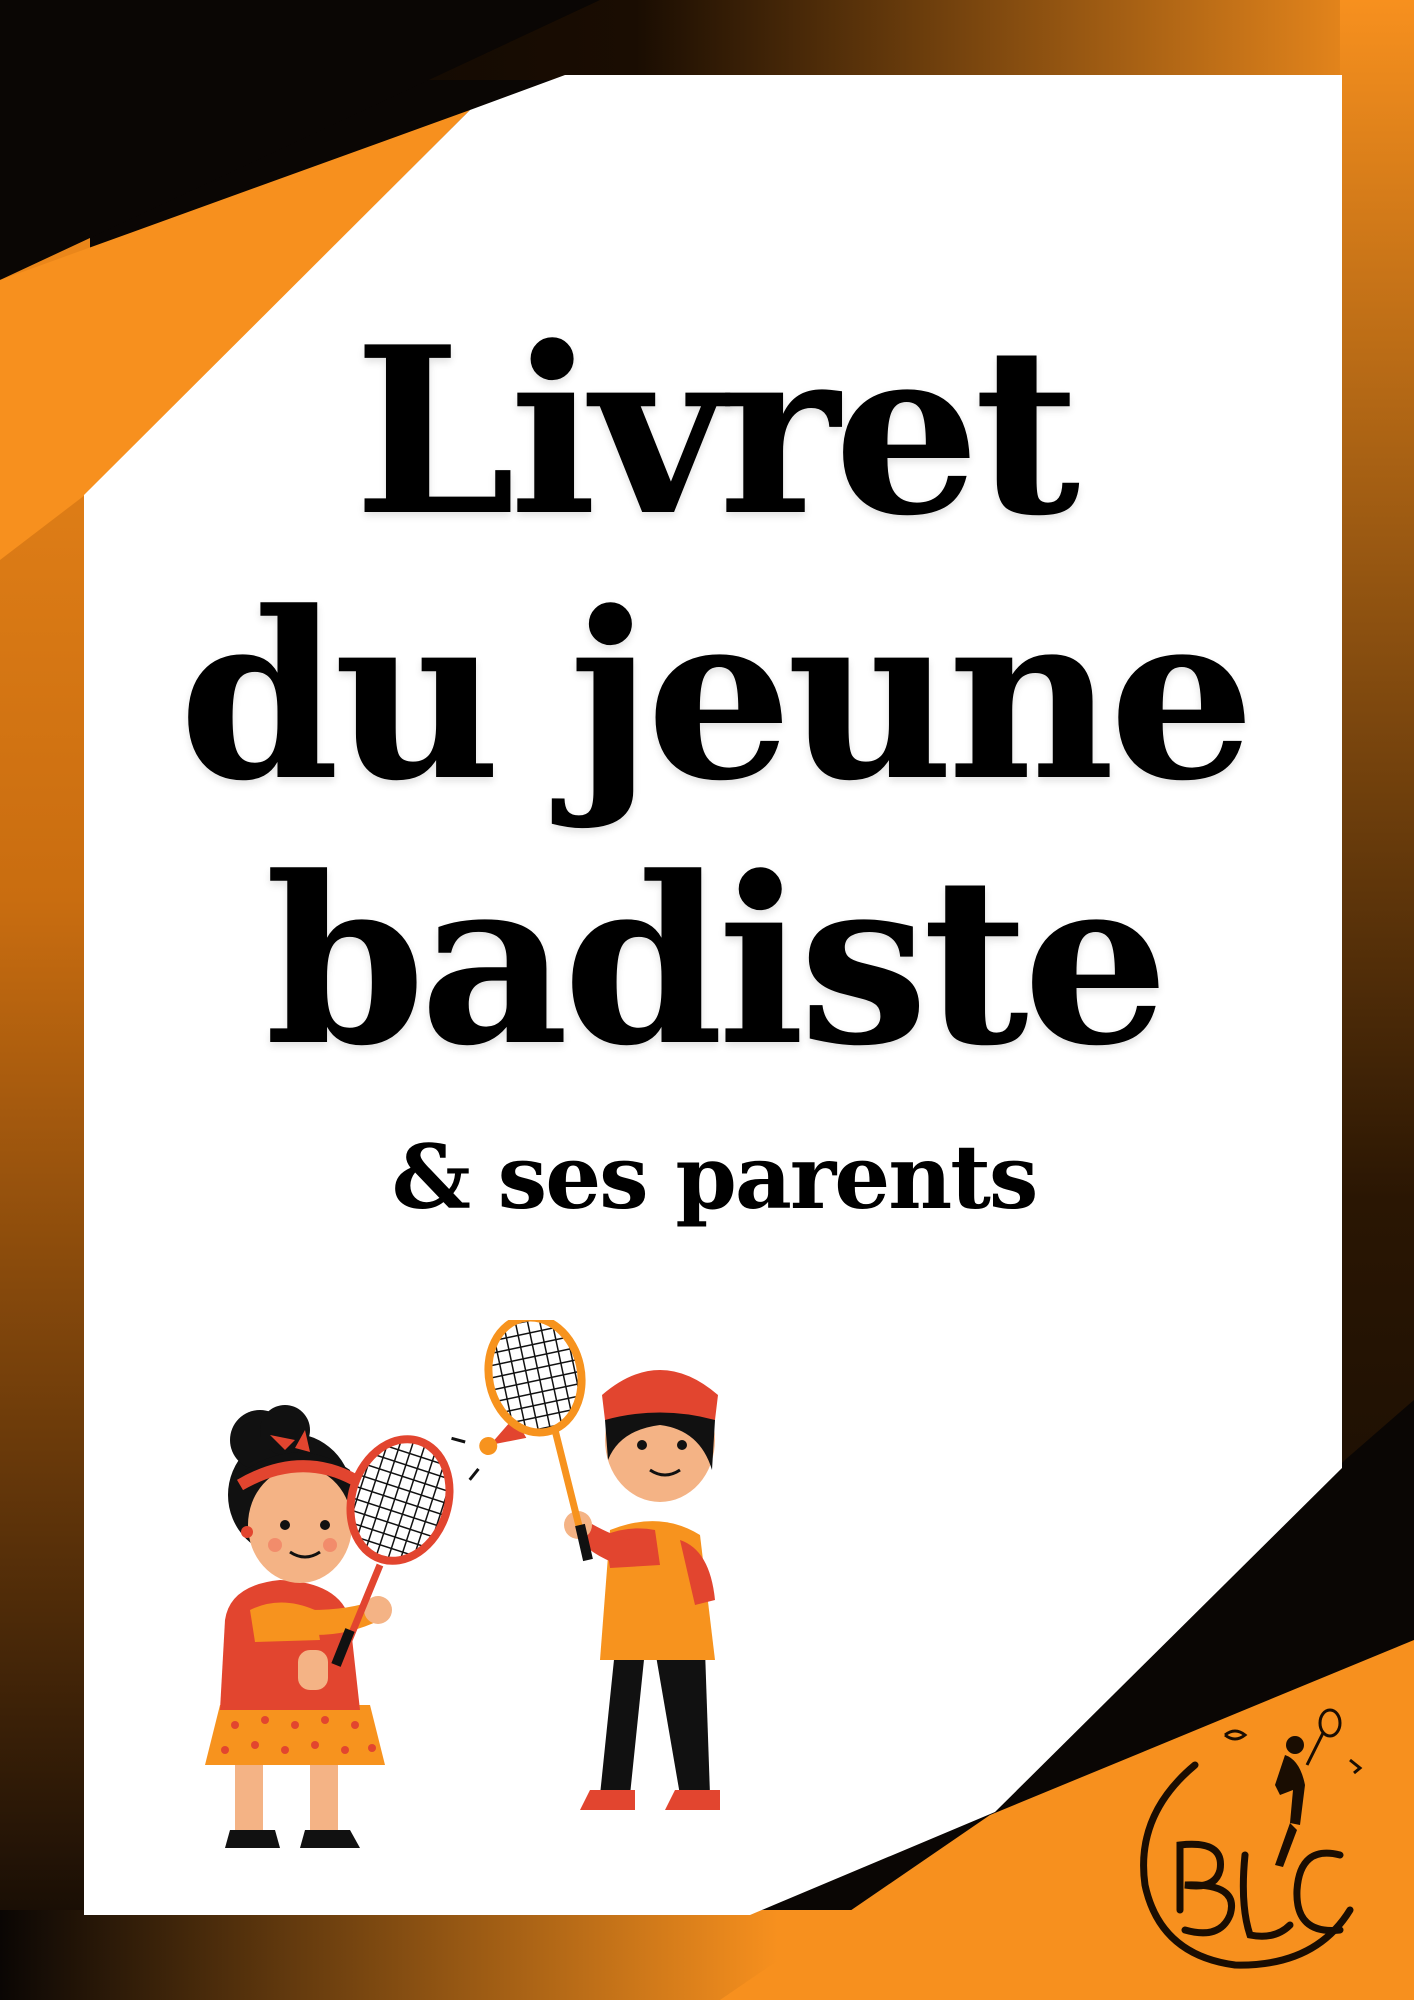 This screenshot has height=2000, width=1414. What do you see at coordinates (716, 962) in the screenshot?
I see `title-line-3: badiste` at bounding box center [716, 962].